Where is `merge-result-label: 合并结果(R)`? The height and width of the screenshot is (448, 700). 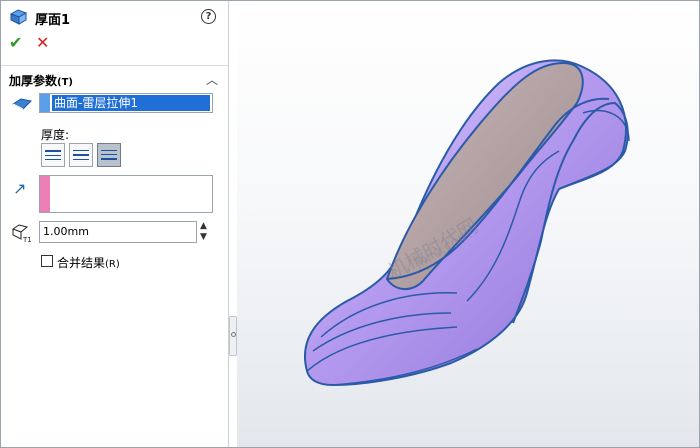 merge-result-label: 合并结果(R) is located at coordinates (88, 262).